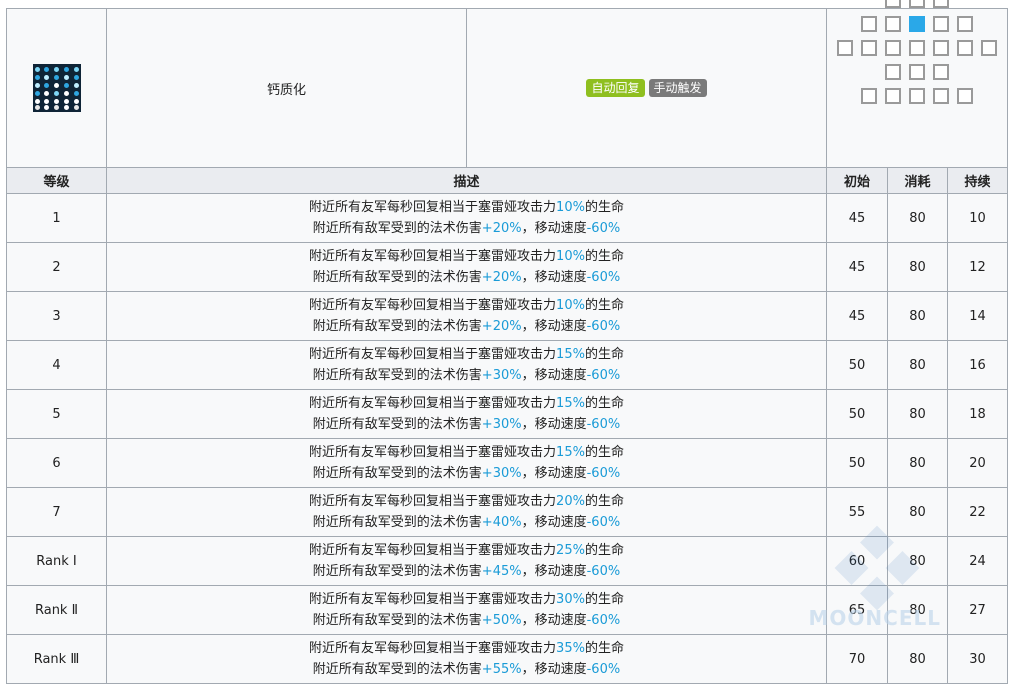 This screenshot has width=1014, height=693. Describe the element at coordinates (466, 180) in the screenshot. I see `header-description: 描述` at that location.